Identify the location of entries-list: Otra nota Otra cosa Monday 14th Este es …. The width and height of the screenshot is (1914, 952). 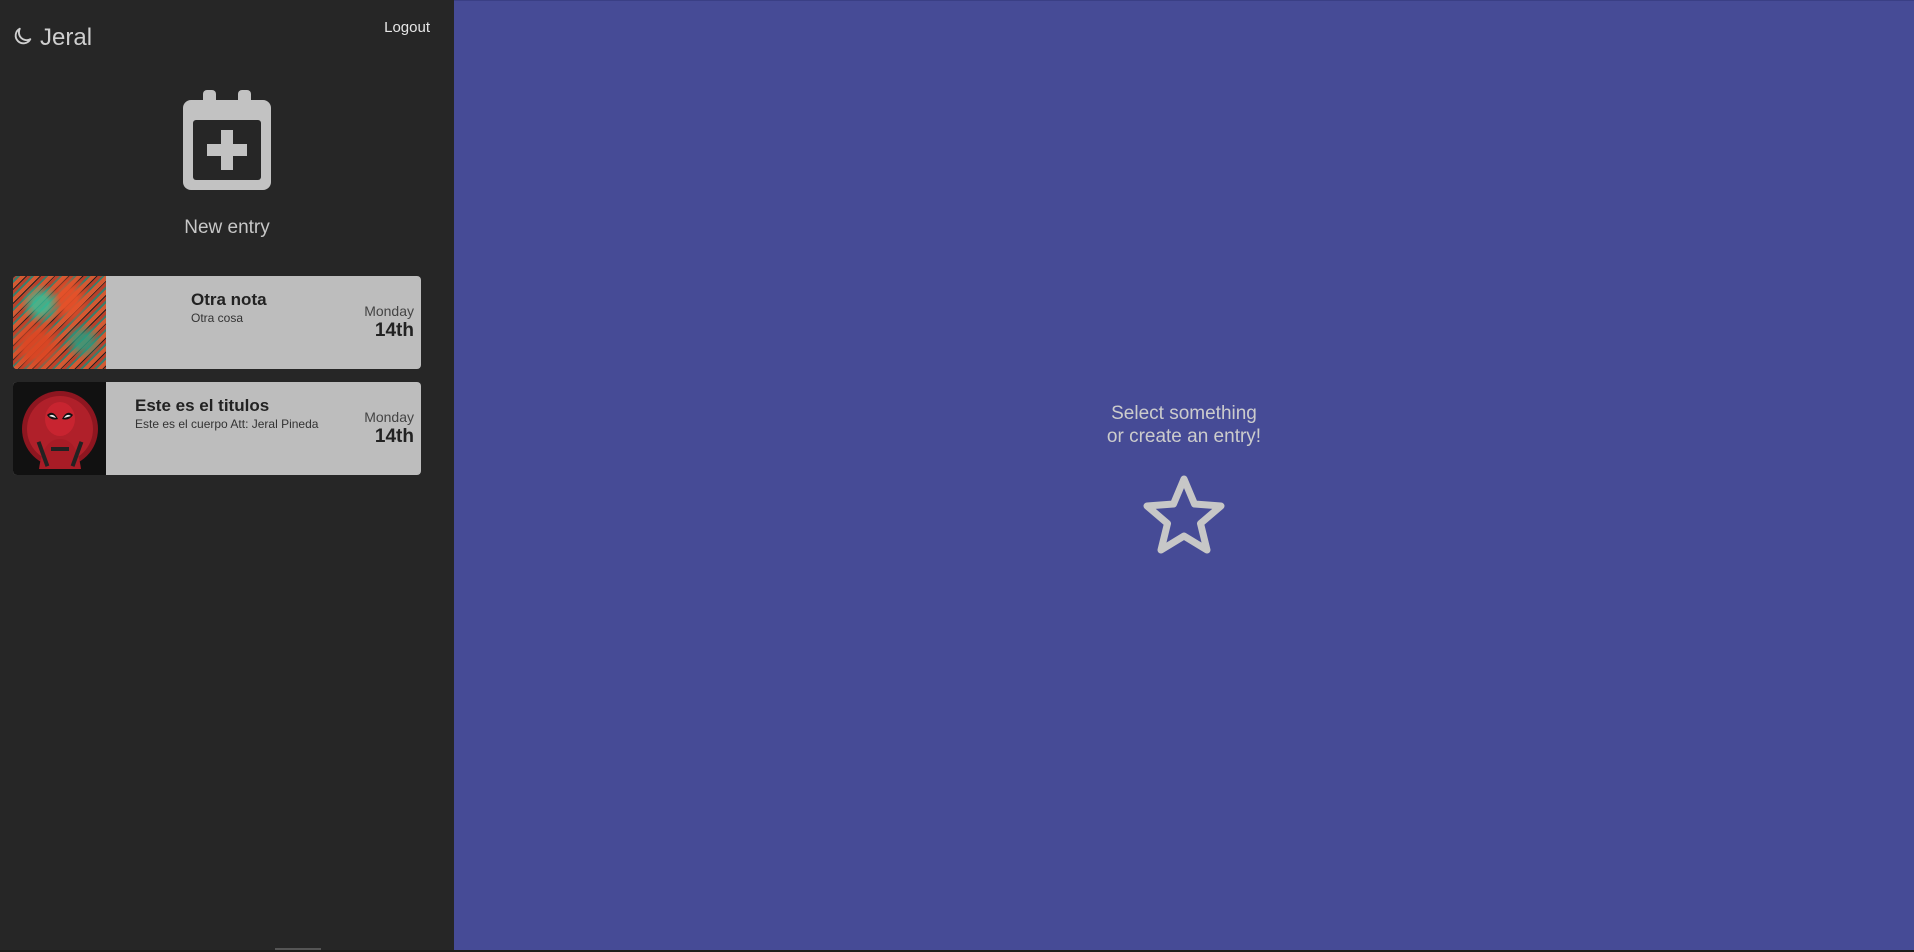
(217, 382).